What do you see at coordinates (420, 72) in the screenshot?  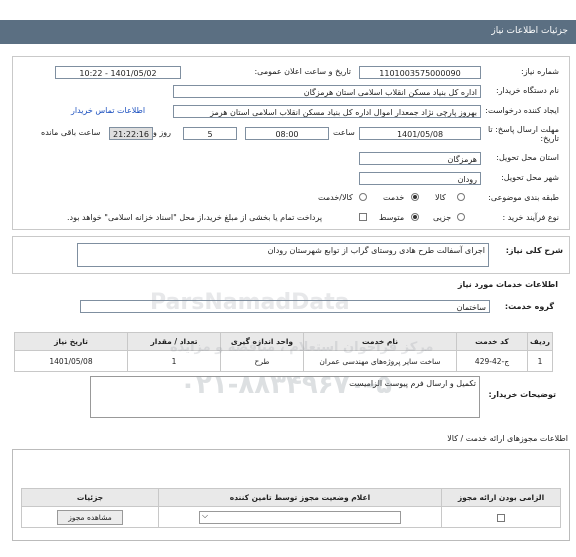 I see `need-number-field: 1101003575000090` at bounding box center [420, 72].